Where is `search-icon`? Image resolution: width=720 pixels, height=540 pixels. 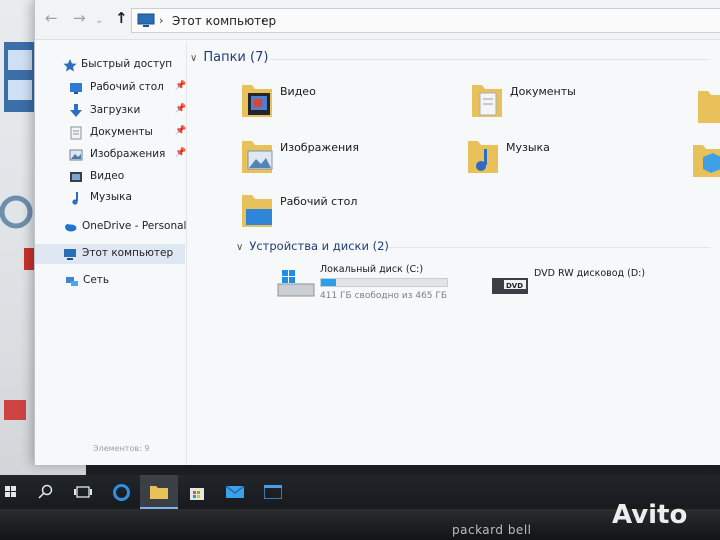
search-icon is located at coordinates (45, 491).